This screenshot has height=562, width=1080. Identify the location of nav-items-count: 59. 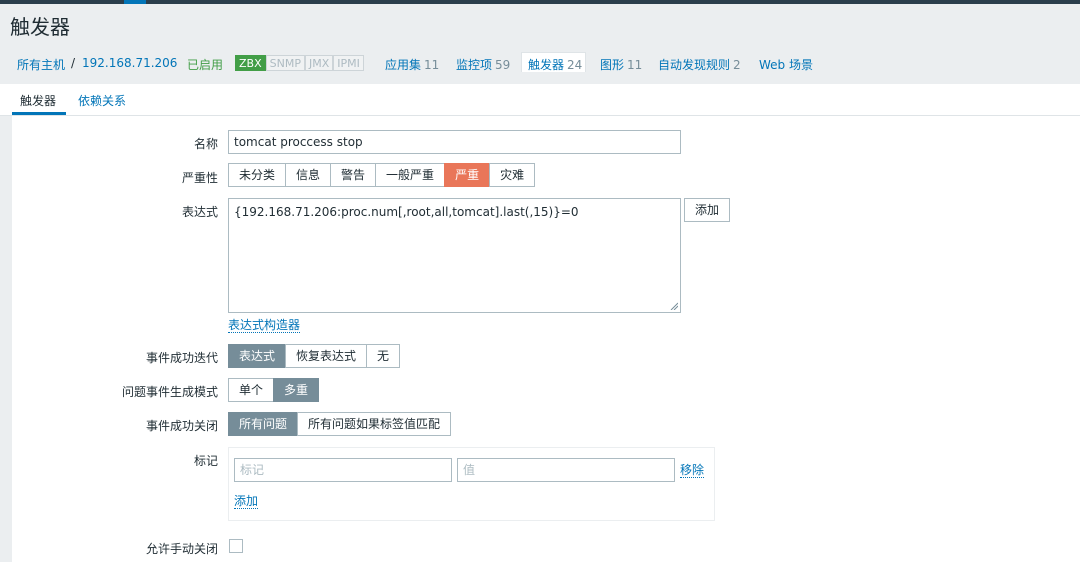
(503, 65).